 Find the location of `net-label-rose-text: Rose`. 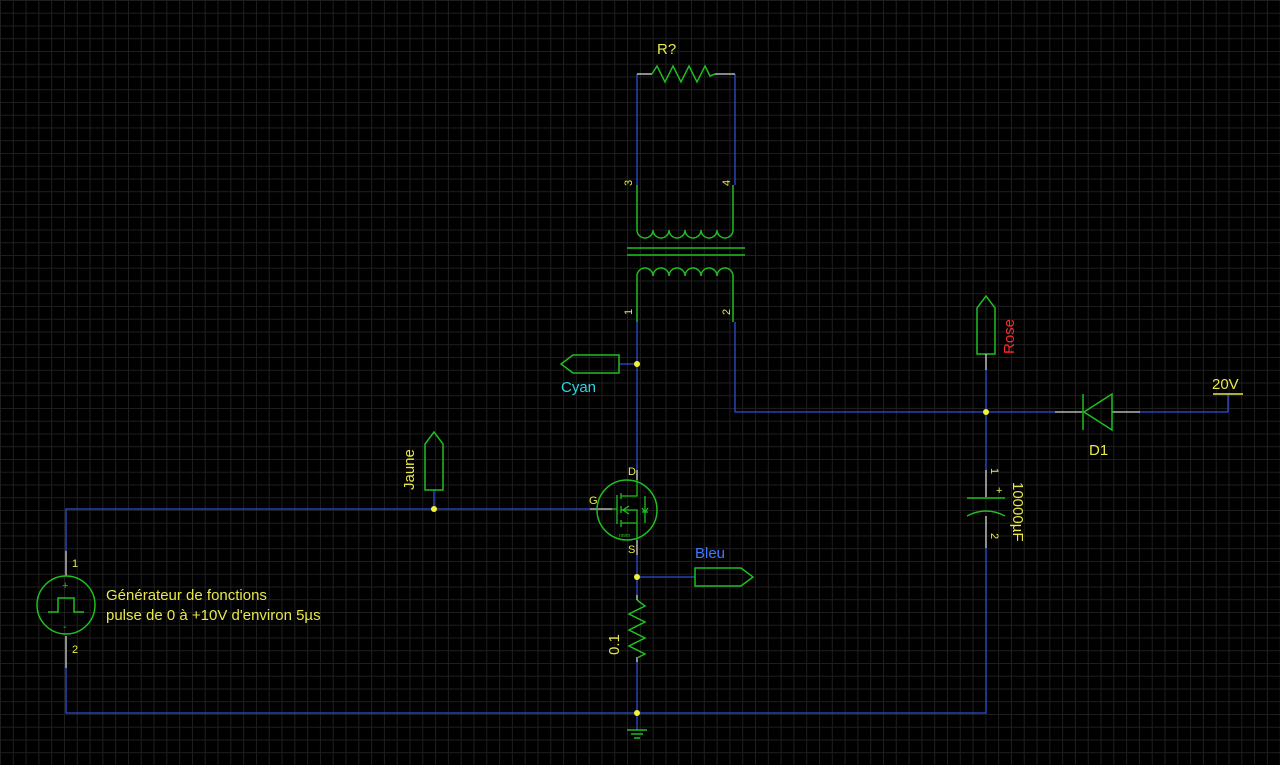

net-label-rose-text: Rose is located at coordinates (1009, 336).